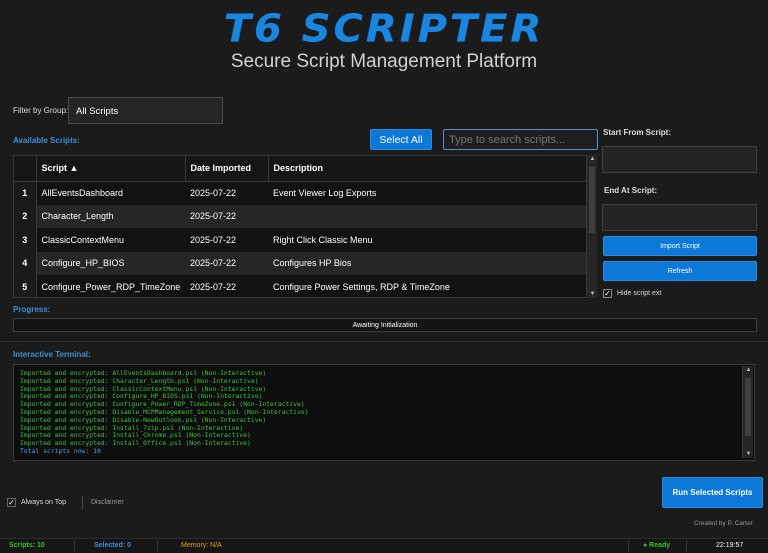 Image resolution: width=768 pixels, height=553 pixels. What do you see at coordinates (110, 286) in the screenshot?
I see `script-name: Configure_Power_RDP_TimeZone` at bounding box center [110, 286].